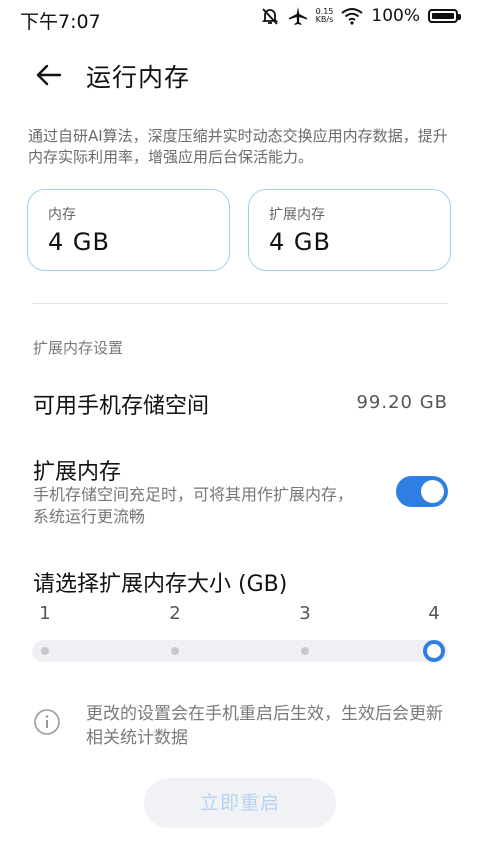  Describe the element at coordinates (240, 303) in the screenshot. I see `divider` at that location.